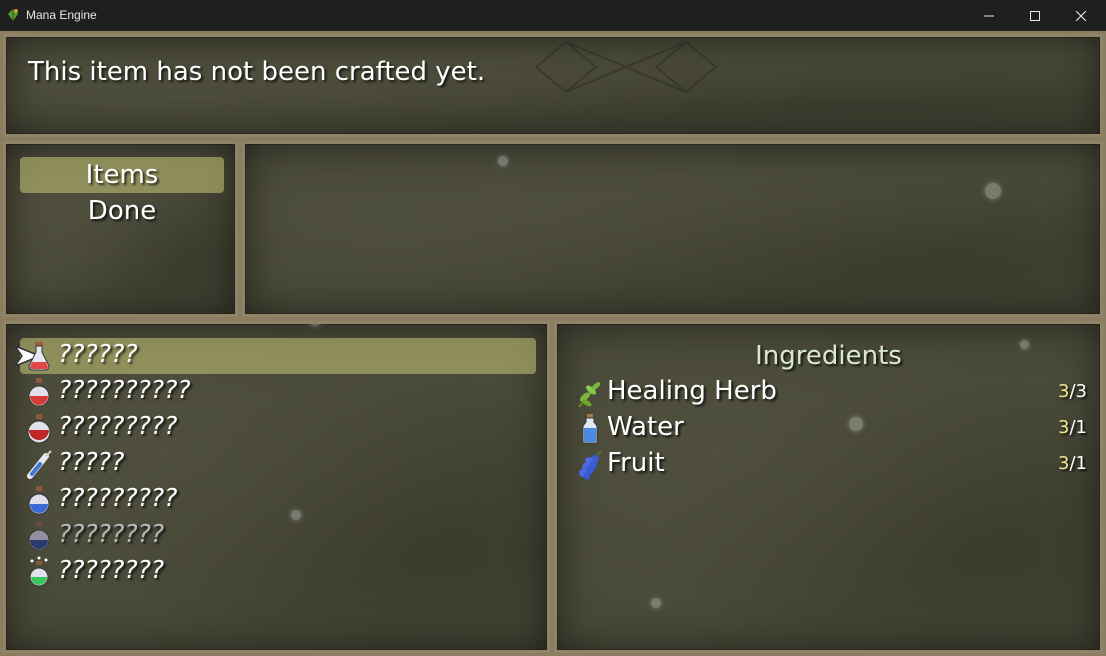 This screenshot has height=656, width=1106. I want to click on recipe-name: ??????????, so click(124, 389).